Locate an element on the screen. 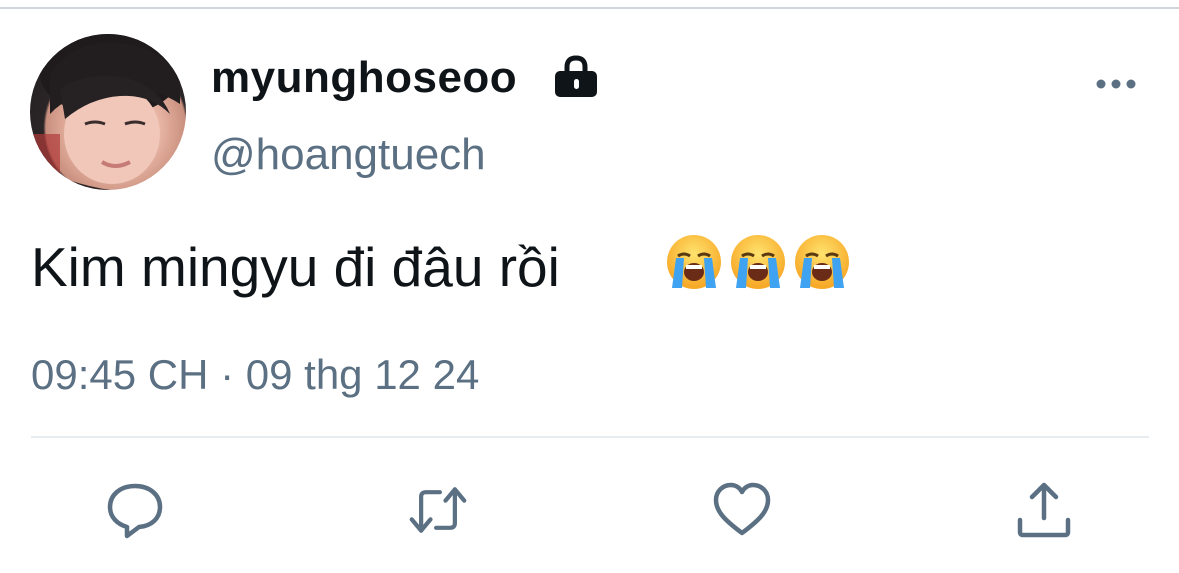  user-handle: @hoangtuech is located at coordinates (348, 155).